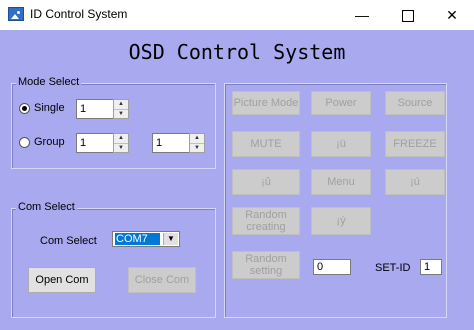  What do you see at coordinates (95, 143) in the screenshot?
I see `group-start-input: 1` at bounding box center [95, 143].